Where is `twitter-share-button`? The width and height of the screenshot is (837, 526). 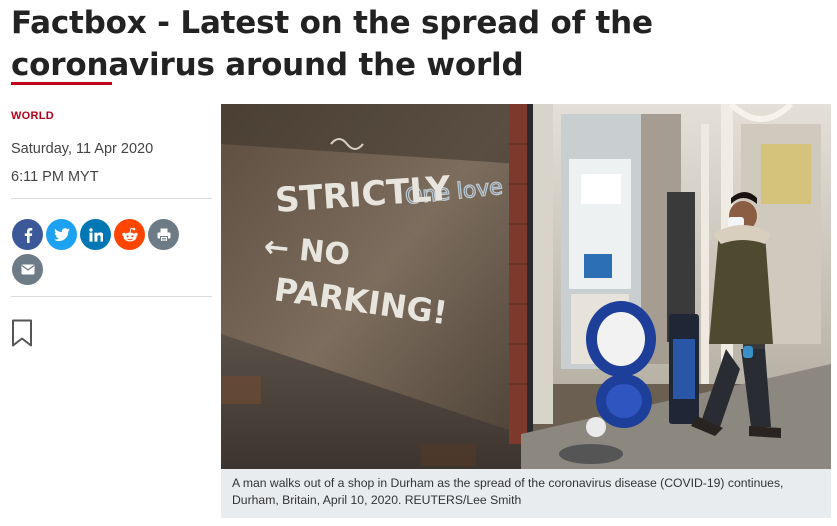
twitter-share-button is located at coordinates (61, 234).